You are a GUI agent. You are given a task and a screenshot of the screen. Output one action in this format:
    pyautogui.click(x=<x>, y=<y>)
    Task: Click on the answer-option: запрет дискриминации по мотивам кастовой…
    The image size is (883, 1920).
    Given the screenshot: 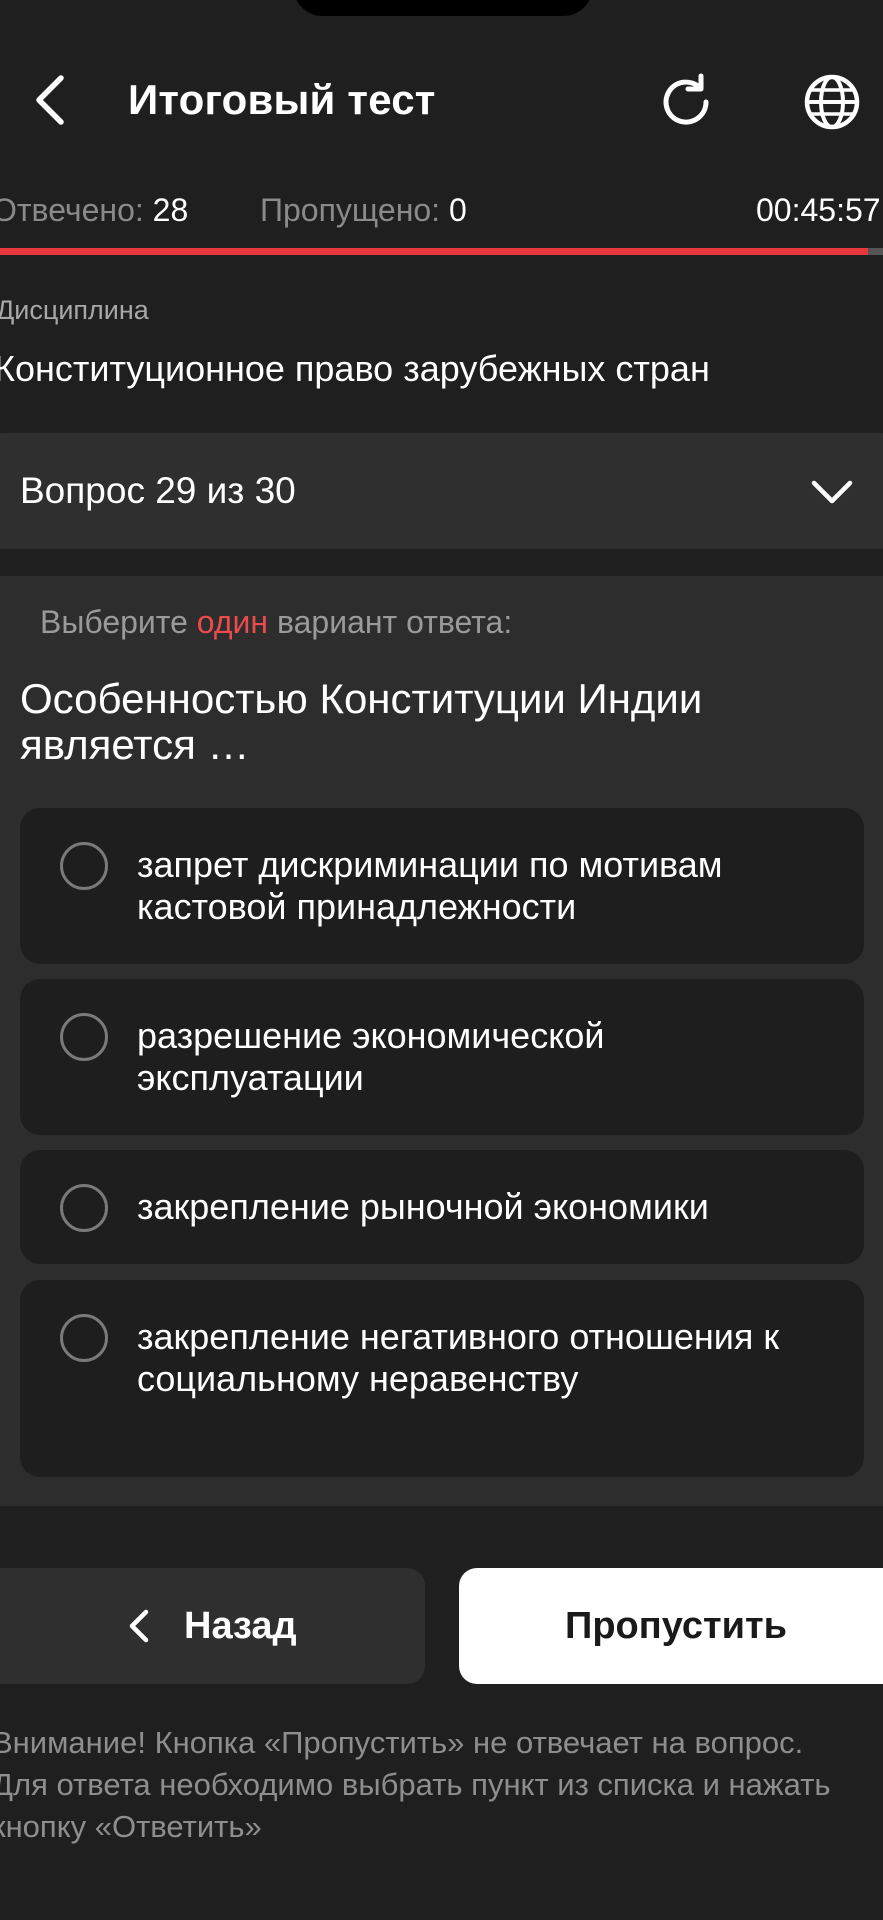 What is the action you would take?
    pyautogui.click(x=442, y=886)
    